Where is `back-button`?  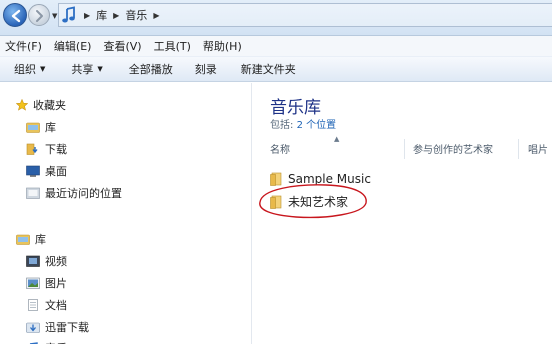 back-button is located at coordinates (15, 15).